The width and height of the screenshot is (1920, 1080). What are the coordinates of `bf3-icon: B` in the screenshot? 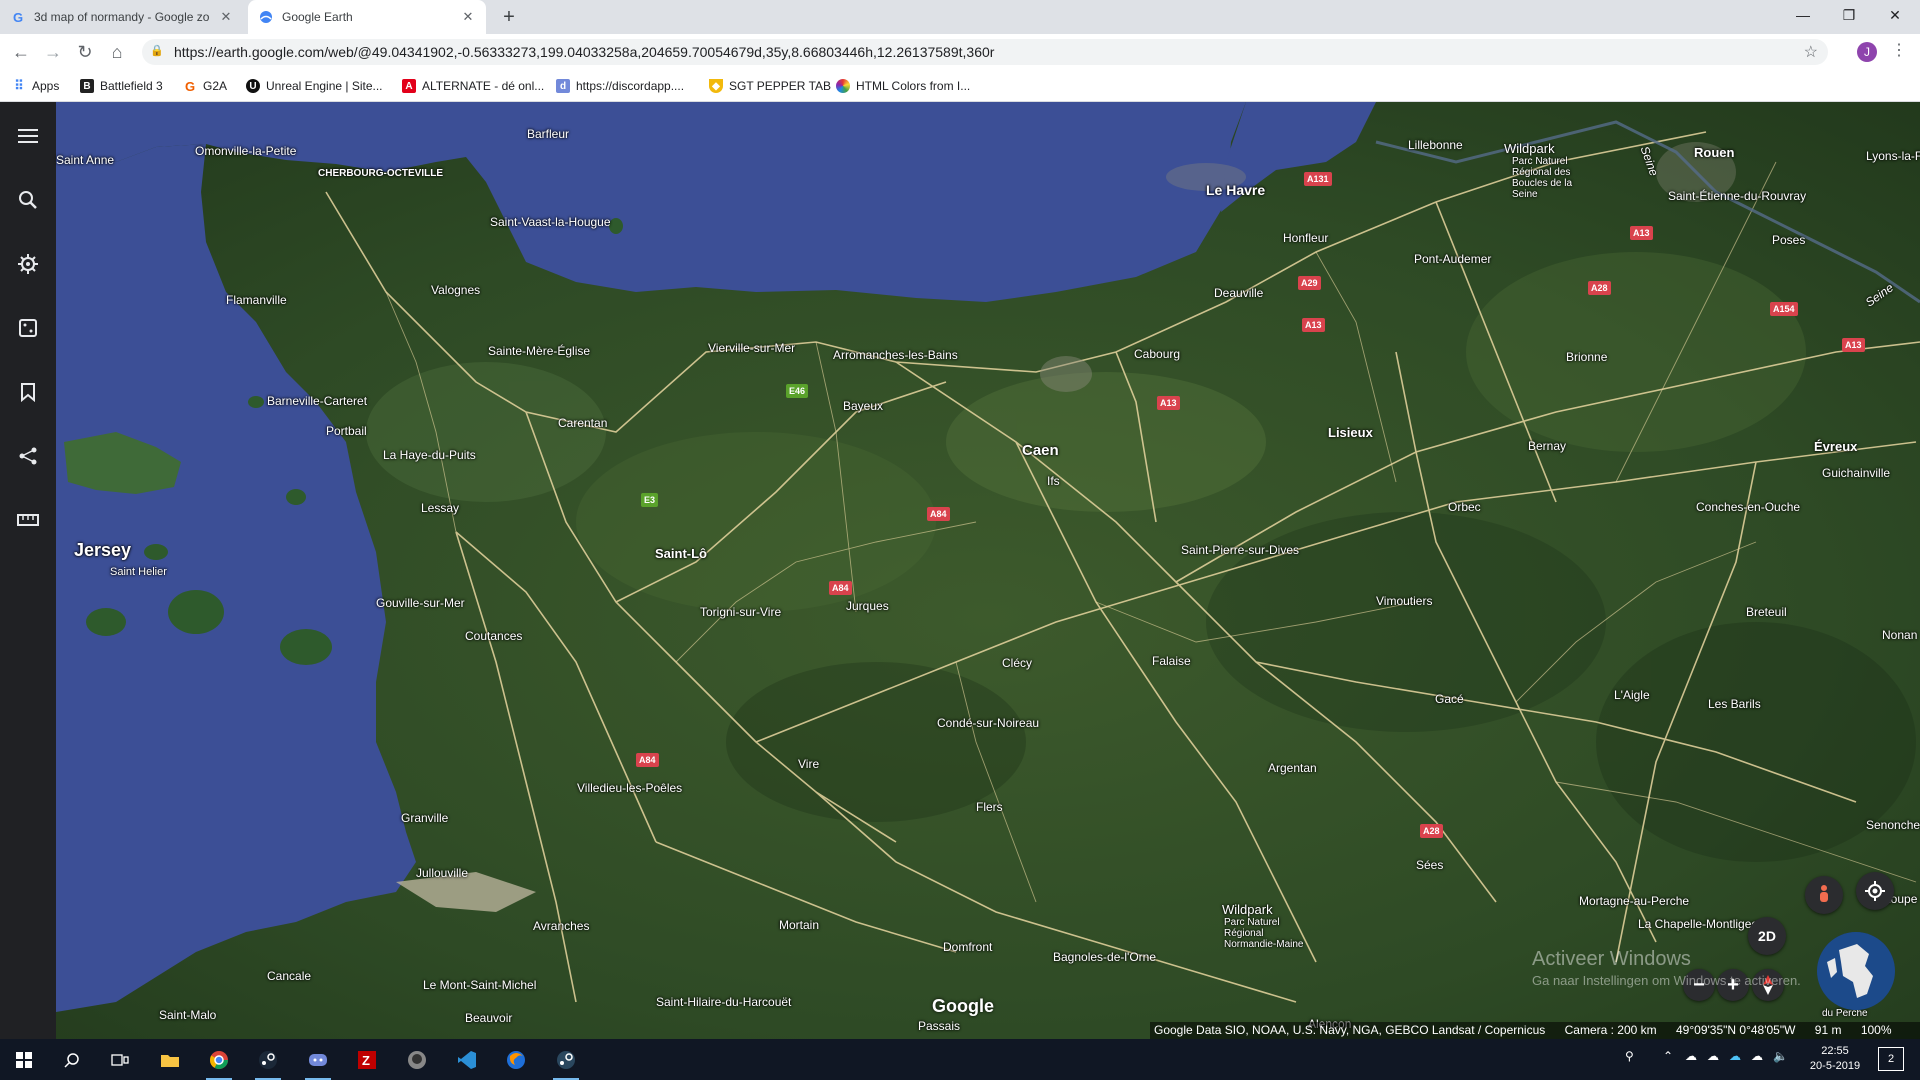 It's located at (87, 86).